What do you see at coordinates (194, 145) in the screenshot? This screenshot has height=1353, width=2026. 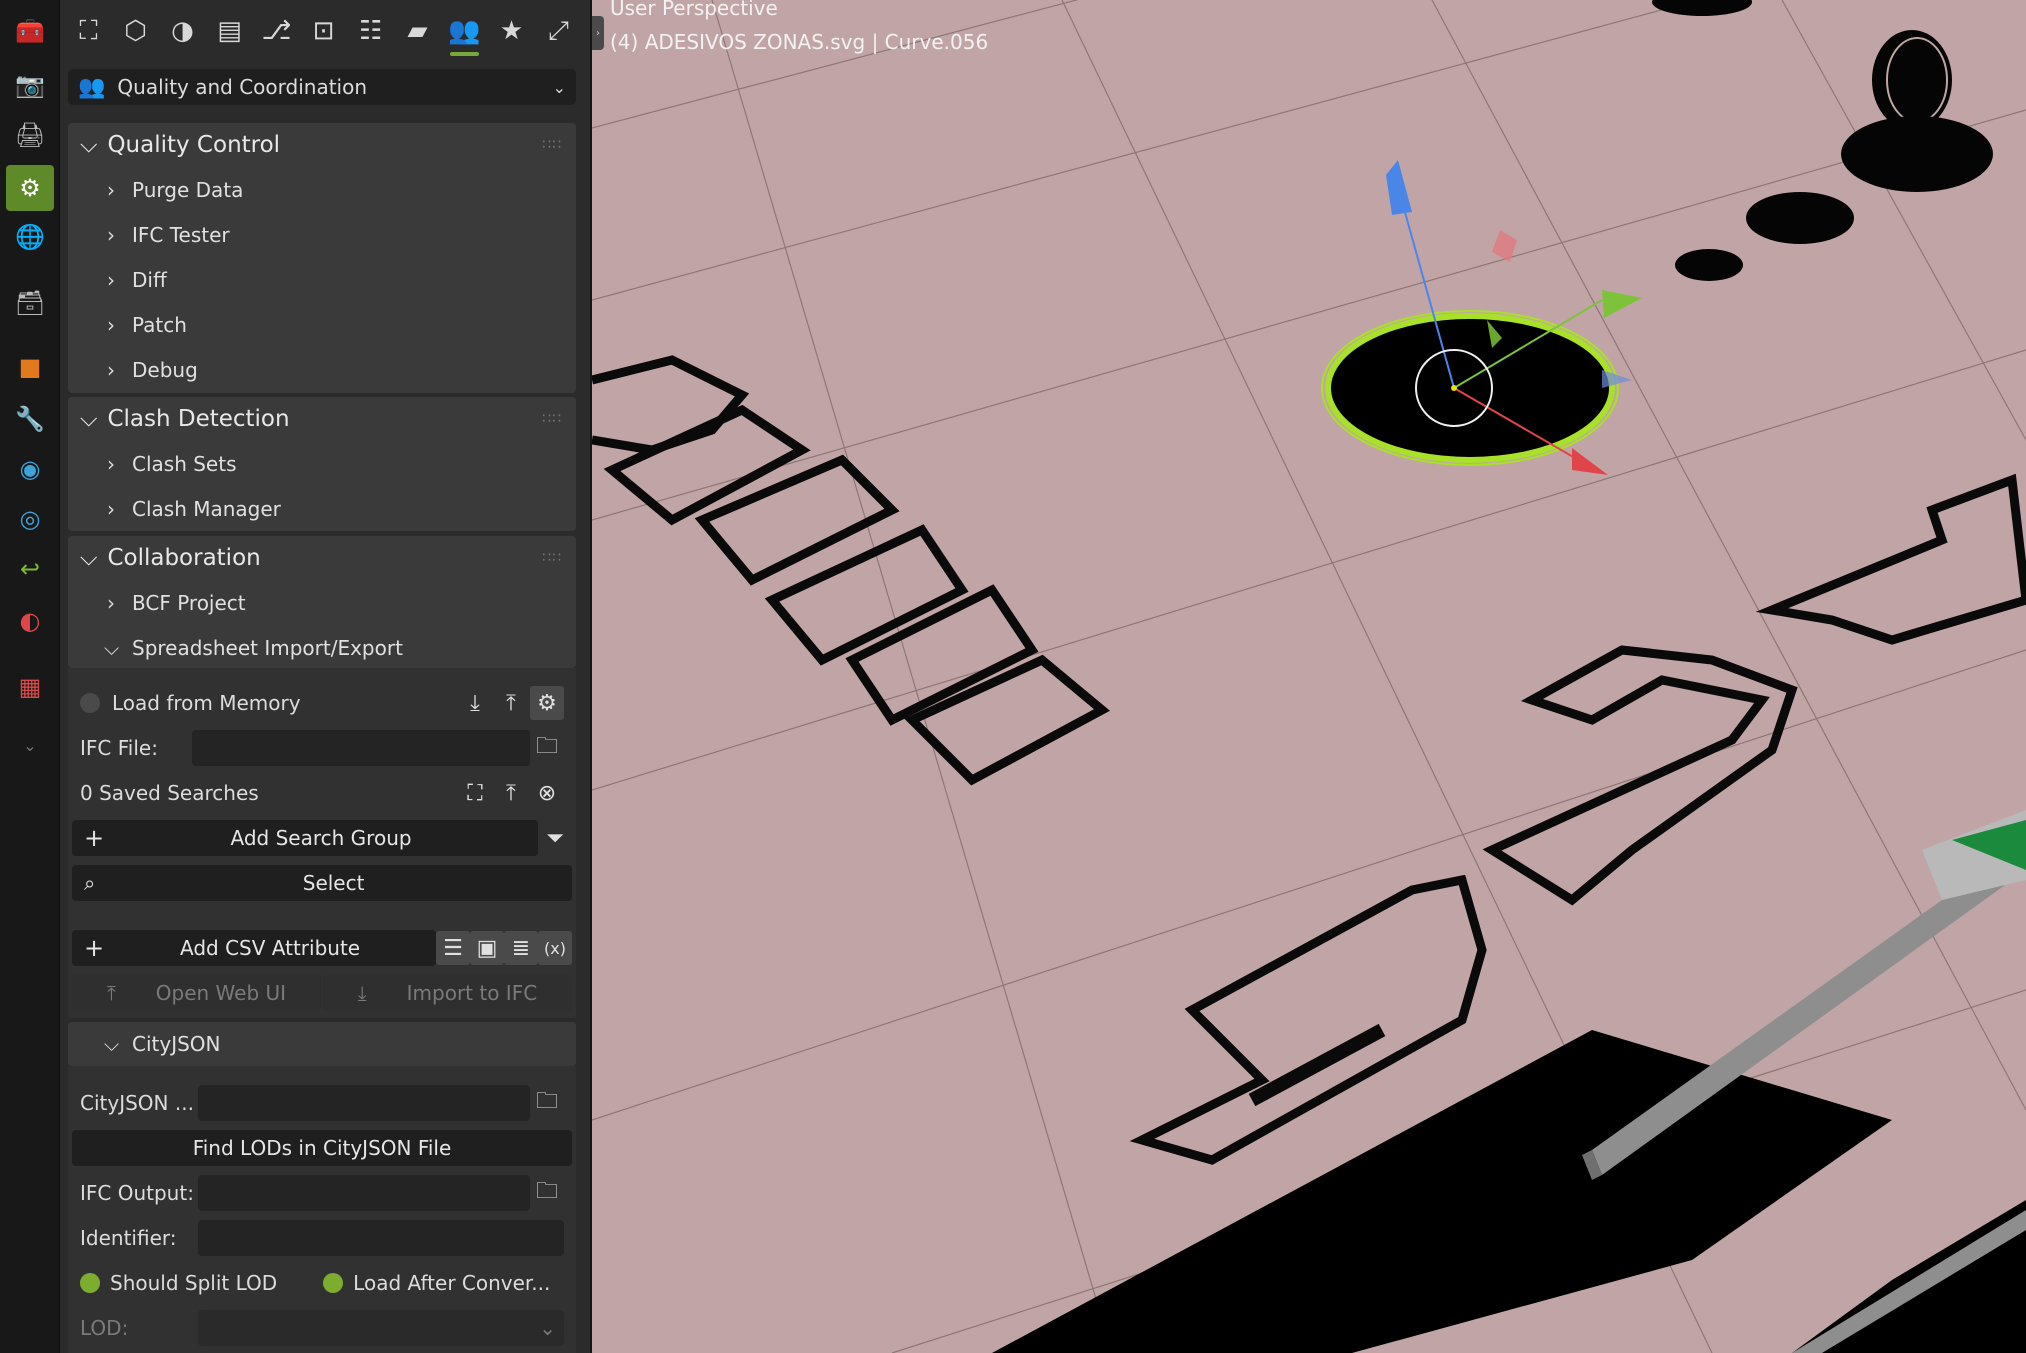 I see `section-title: Quality Control` at bounding box center [194, 145].